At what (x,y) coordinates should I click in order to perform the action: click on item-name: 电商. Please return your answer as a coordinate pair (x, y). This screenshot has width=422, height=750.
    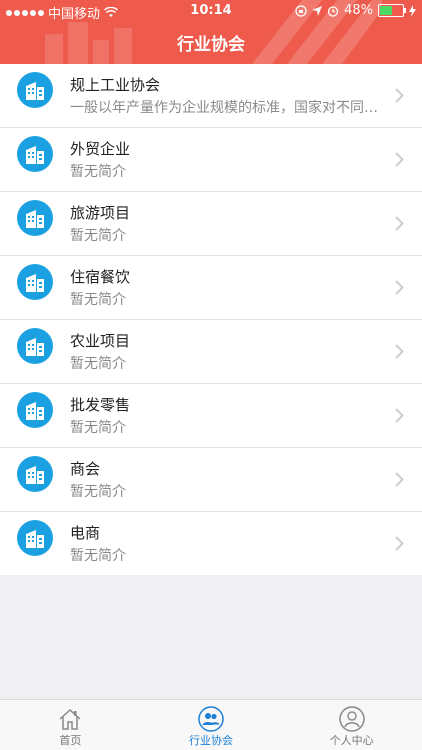
    Looking at the image, I should click on (85, 533).